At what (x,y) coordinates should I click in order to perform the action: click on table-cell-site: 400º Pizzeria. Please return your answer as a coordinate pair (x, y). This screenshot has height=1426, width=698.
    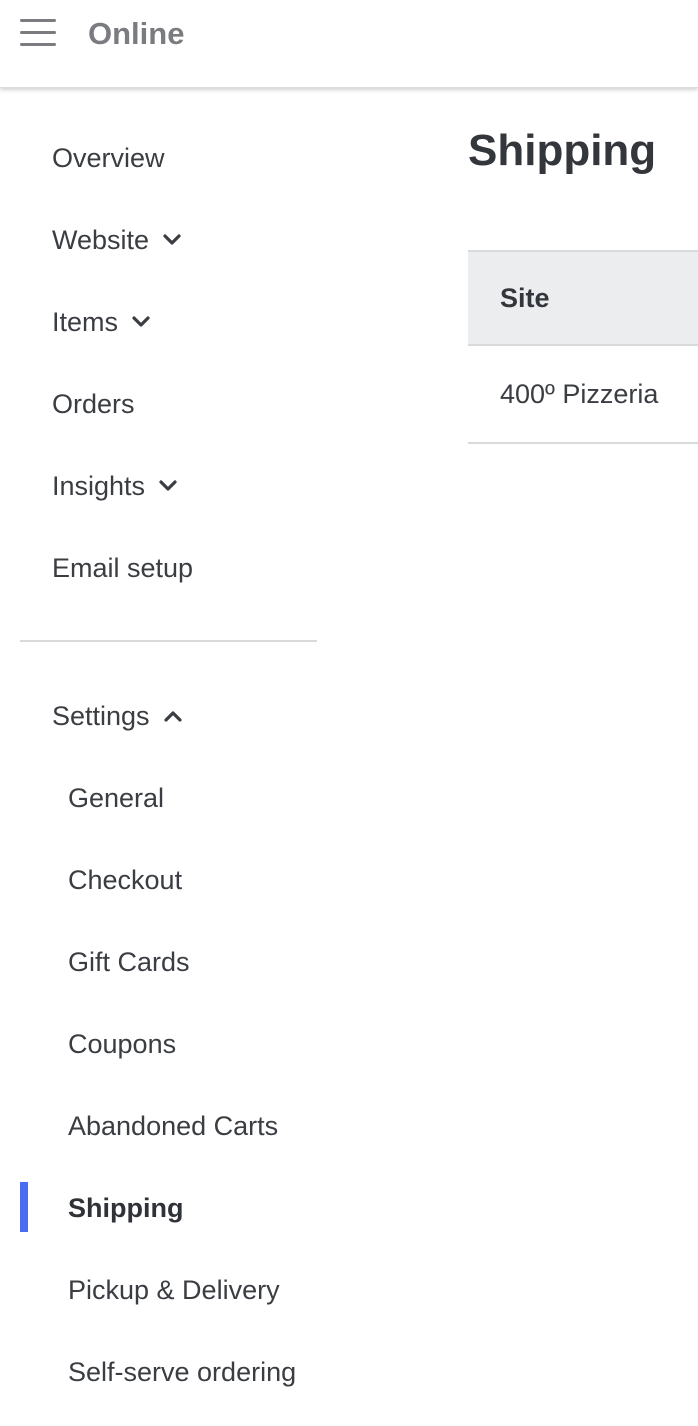
    Looking at the image, I should click on (579, 393).